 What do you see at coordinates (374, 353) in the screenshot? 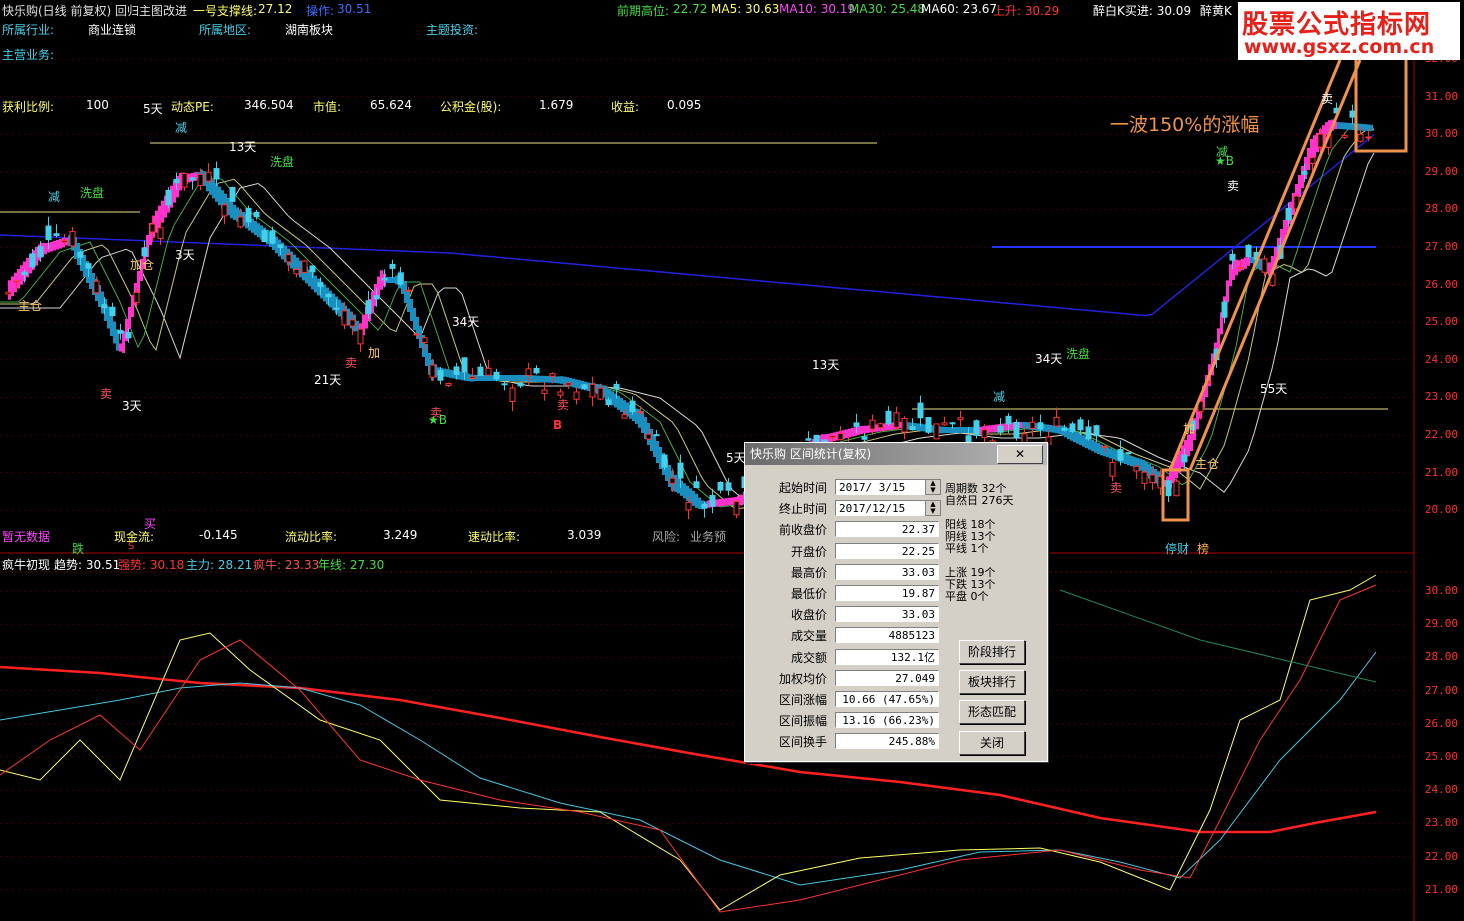
I see `label-jia-1: 加` at bounding box center [374, 353].